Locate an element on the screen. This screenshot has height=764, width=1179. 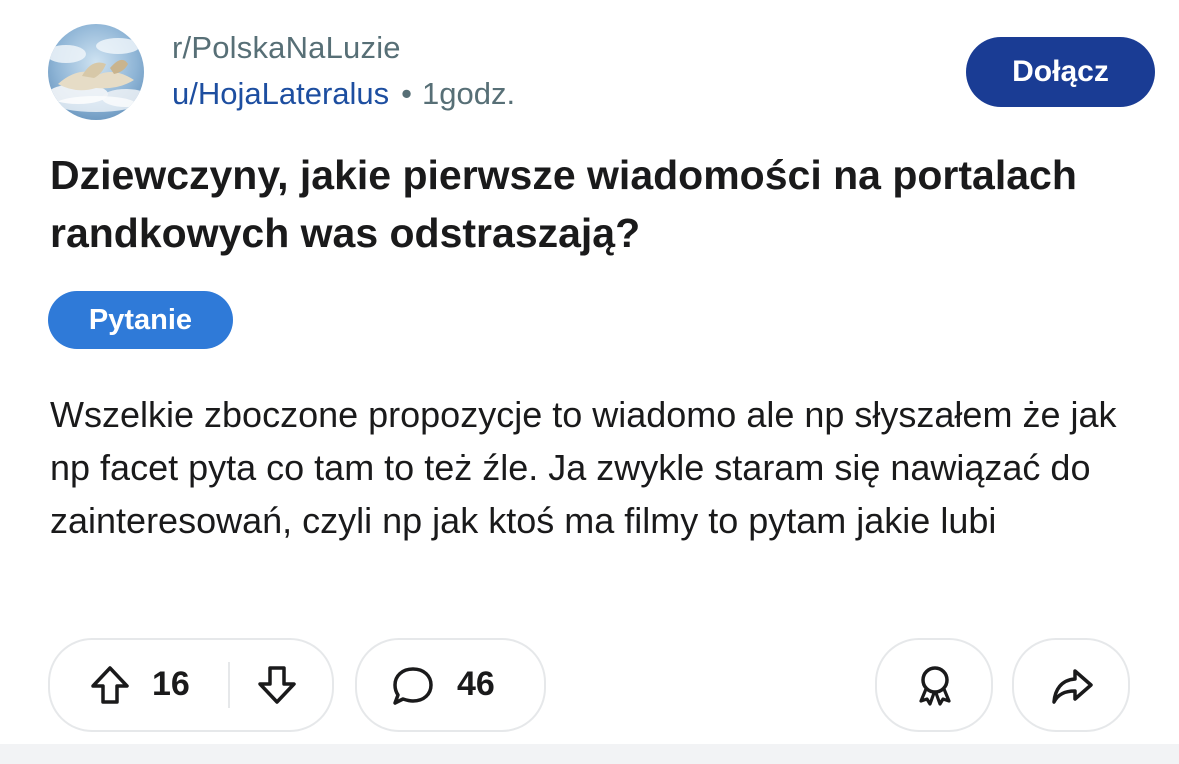
comments-button: 46 is located at coordinates (450, 685).